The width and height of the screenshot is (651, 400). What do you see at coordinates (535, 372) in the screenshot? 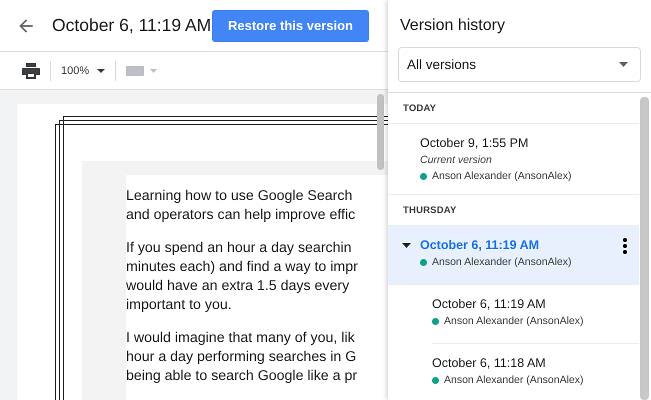
I see `version-item: October 6, 11:18 AM Anson Alexander (AnsonAlex)` at bounding box center [535, 372].